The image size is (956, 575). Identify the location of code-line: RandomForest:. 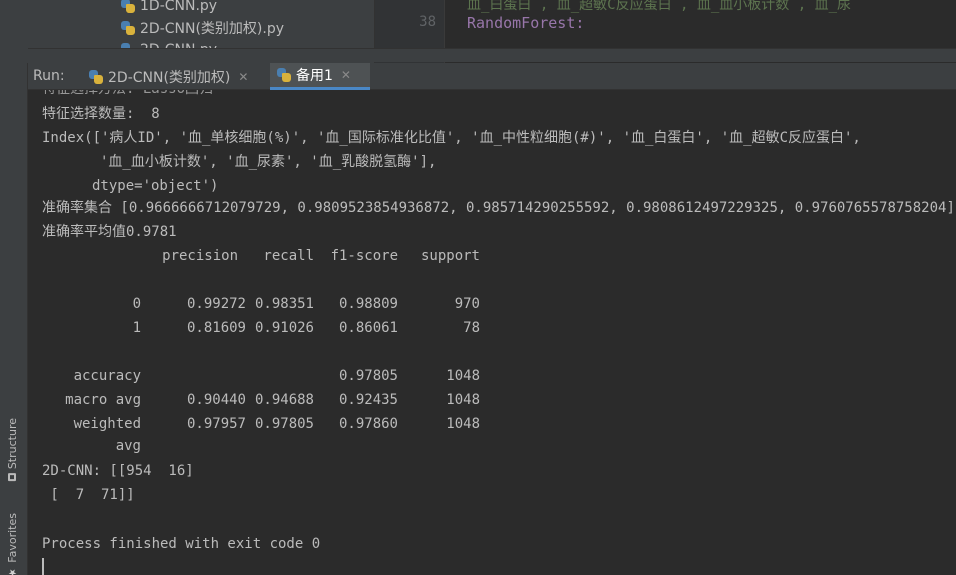
(526, 23).